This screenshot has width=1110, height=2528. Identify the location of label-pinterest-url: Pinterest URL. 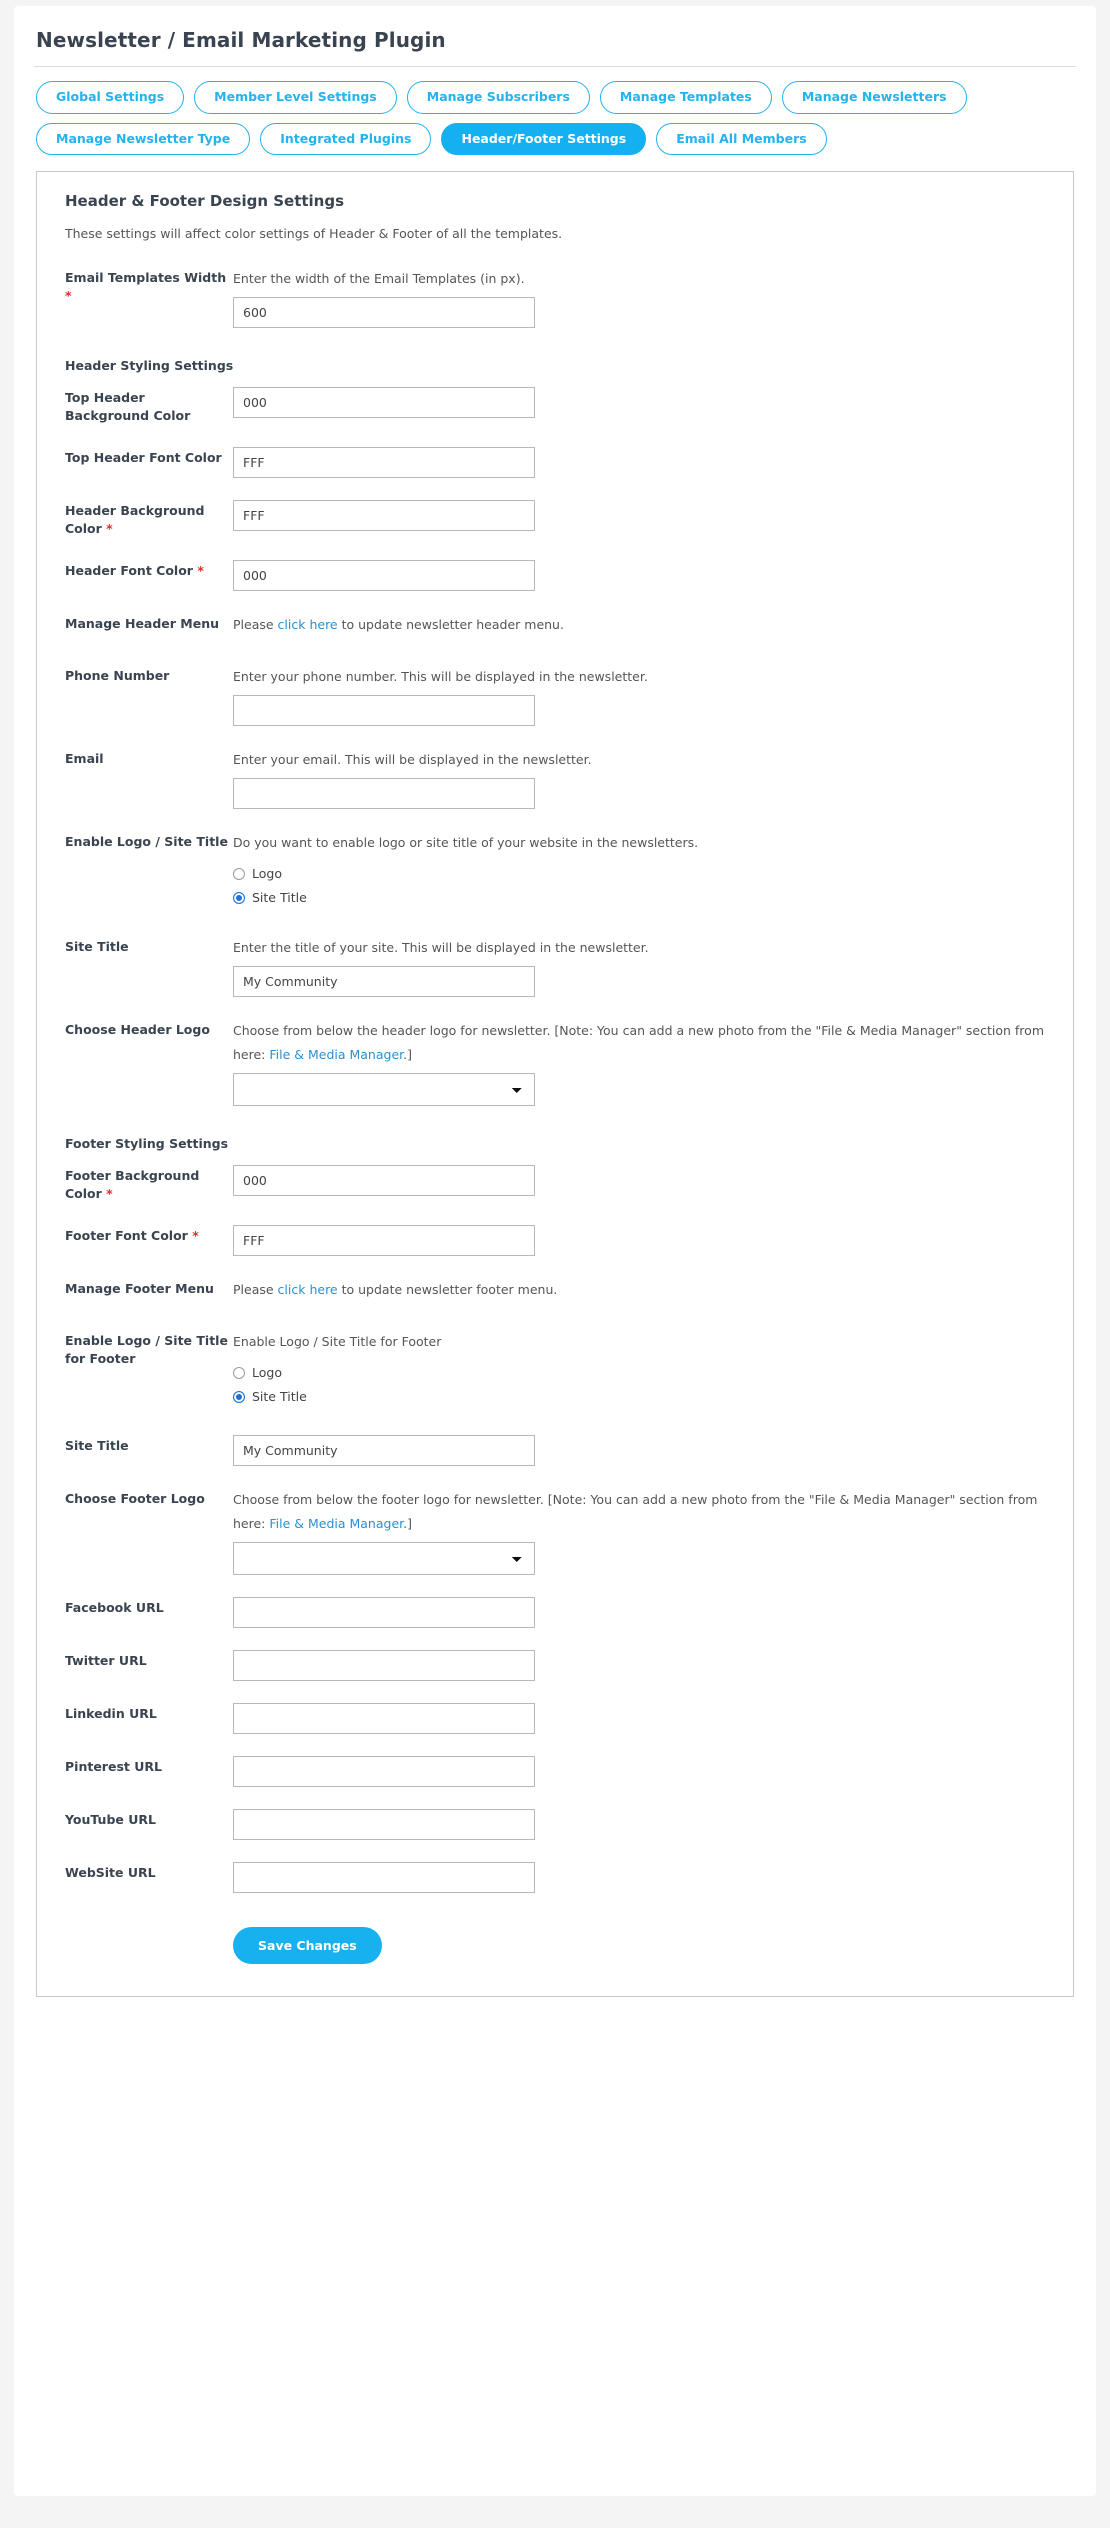
(113, 1766).